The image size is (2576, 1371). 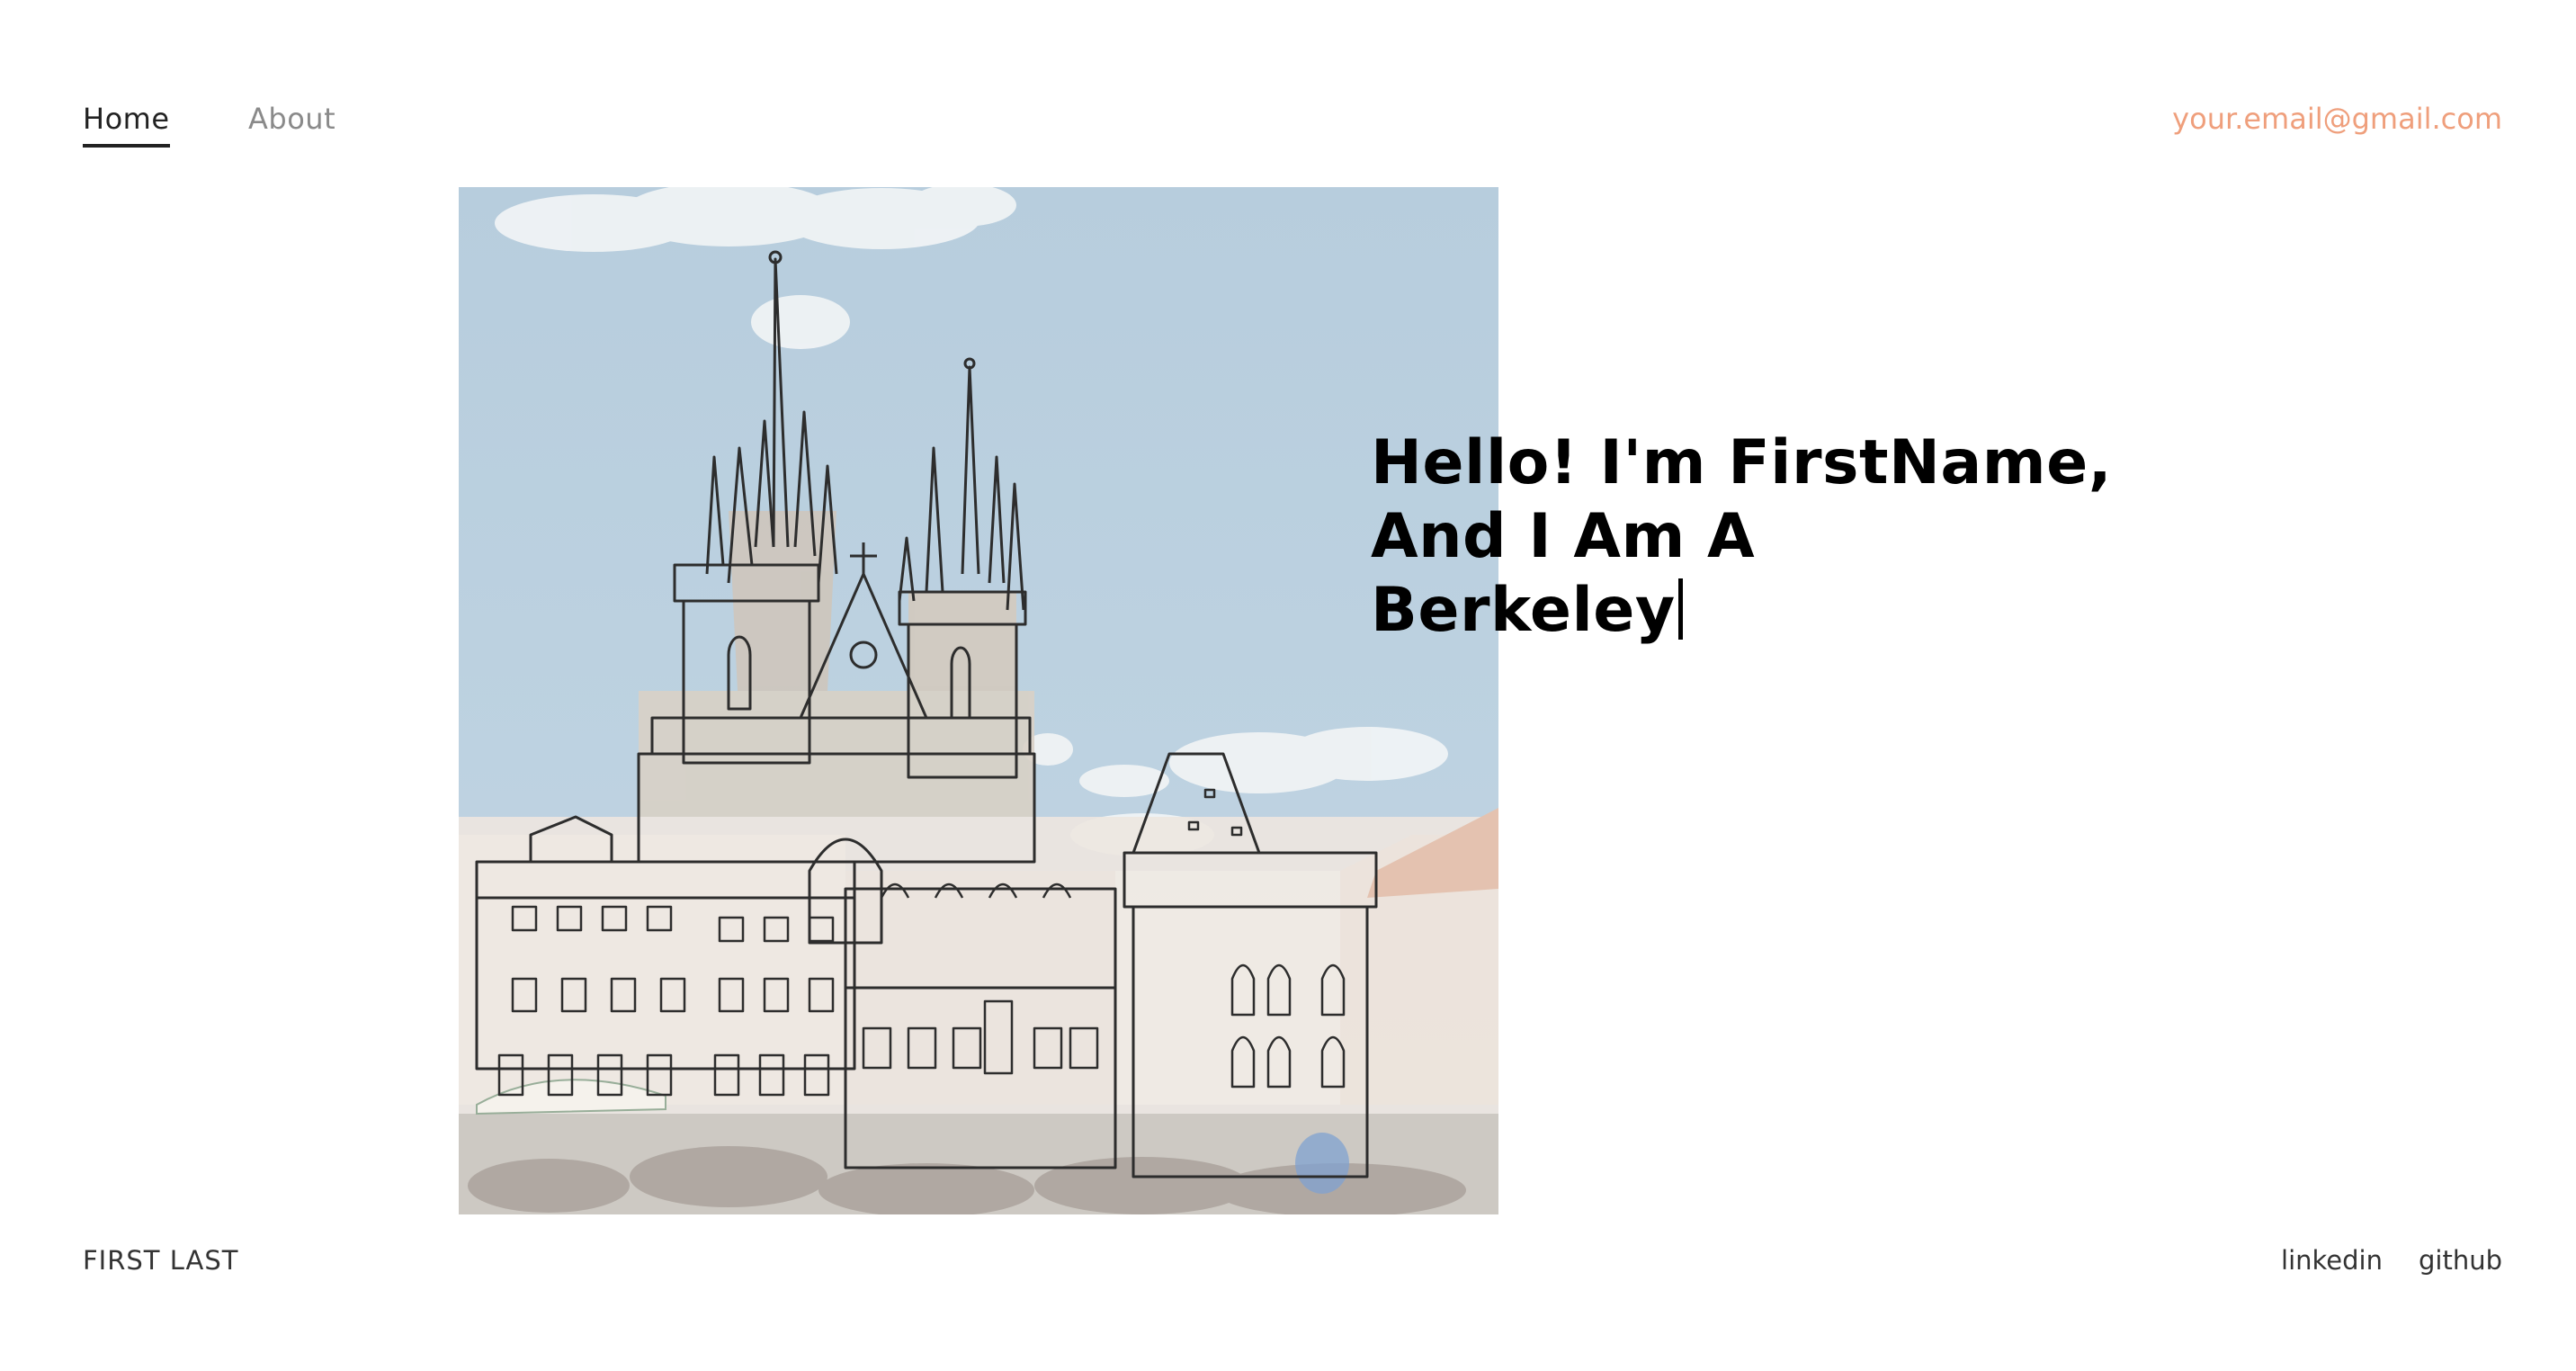 What do you see at coordinates (1742, 463) in the screenshot?
I see `headline-line-1: Hello! I'm FirstName,` at bounding box center [1742, 463].